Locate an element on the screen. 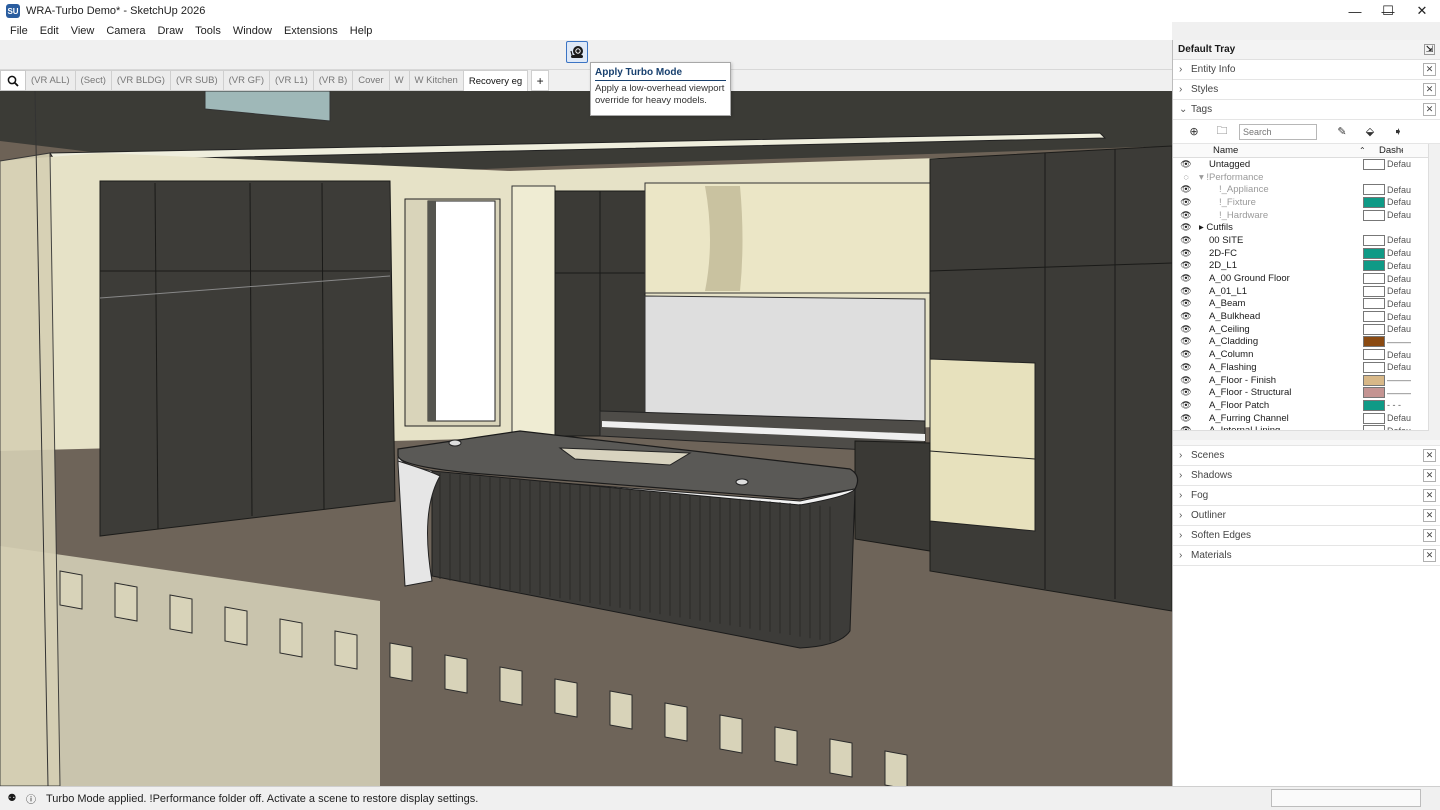 Image resolution: width=1440 pixels, height=810 pixels. scene-tab: (VR B) is located at coordinates (333, 80).